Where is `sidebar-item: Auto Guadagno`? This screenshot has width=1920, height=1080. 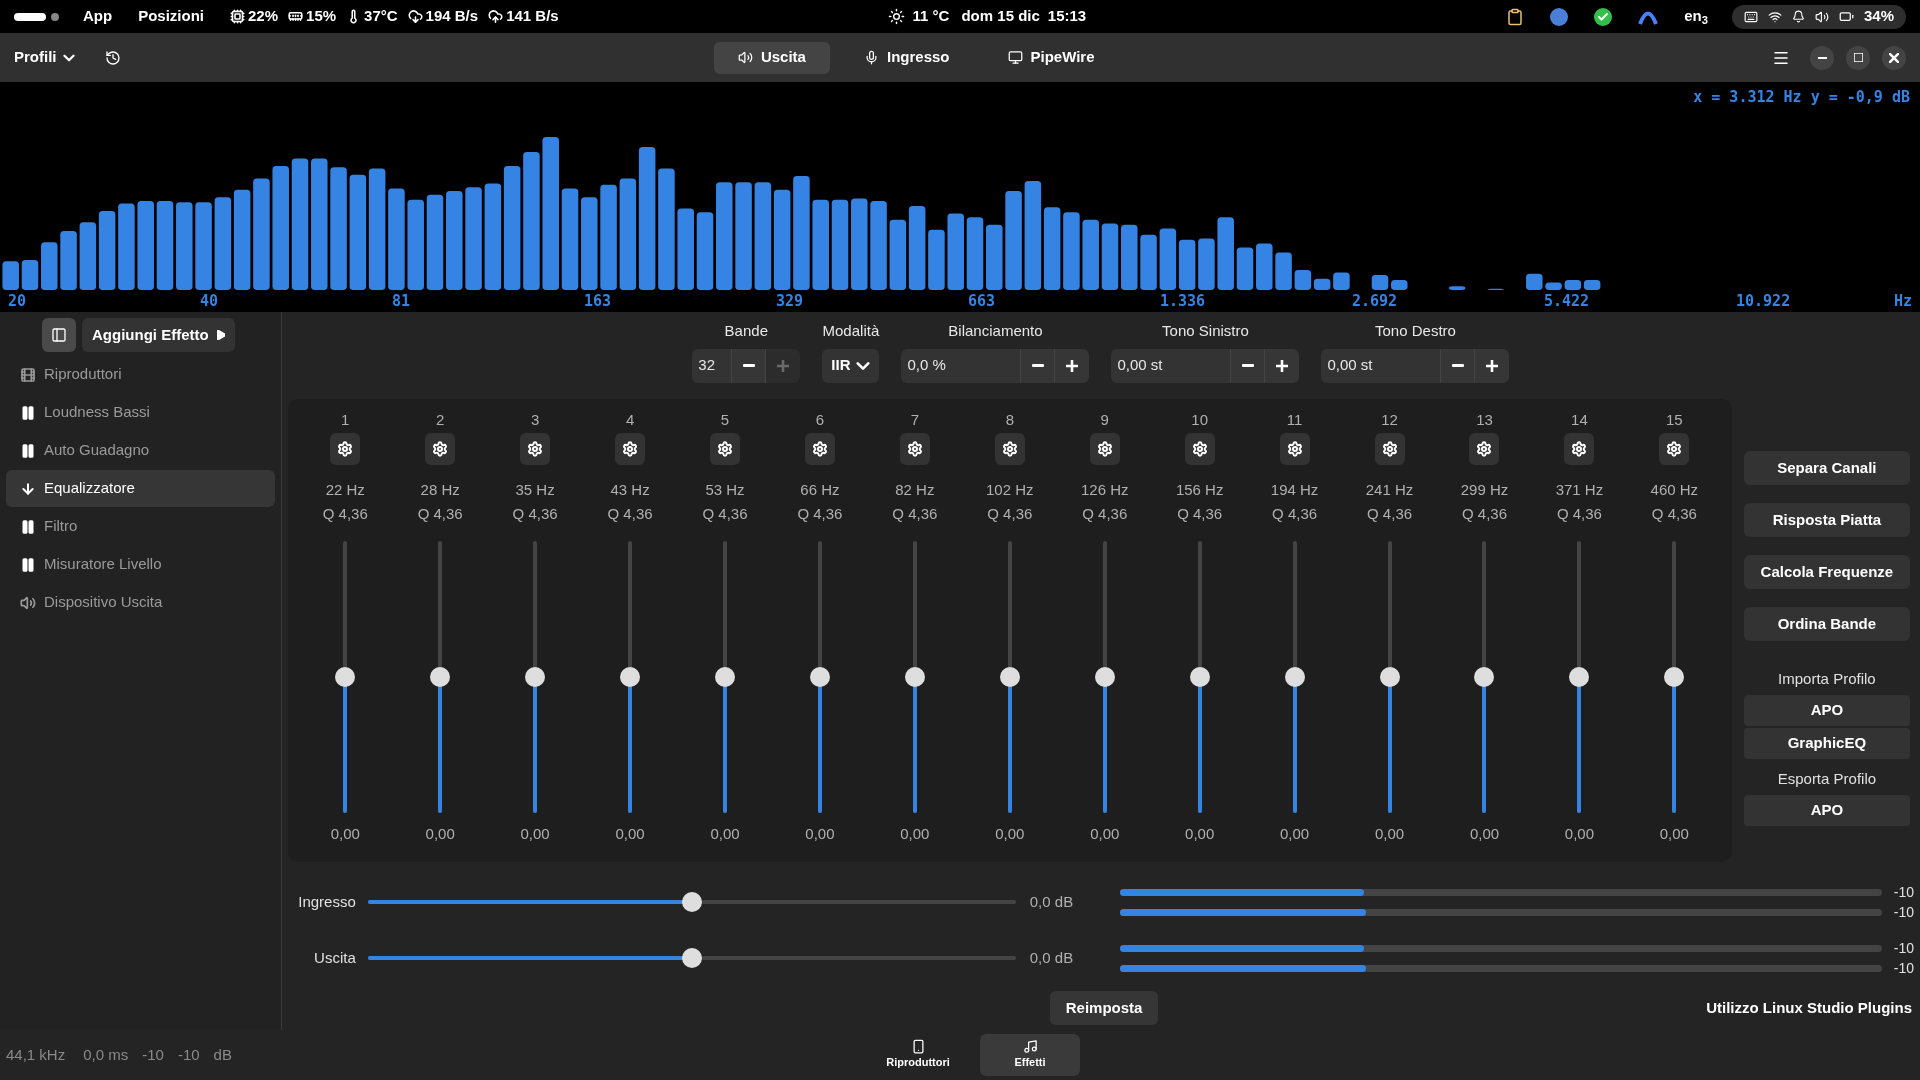 sidebar-item: Auto Guadagno is located at coordinates (140, 450).